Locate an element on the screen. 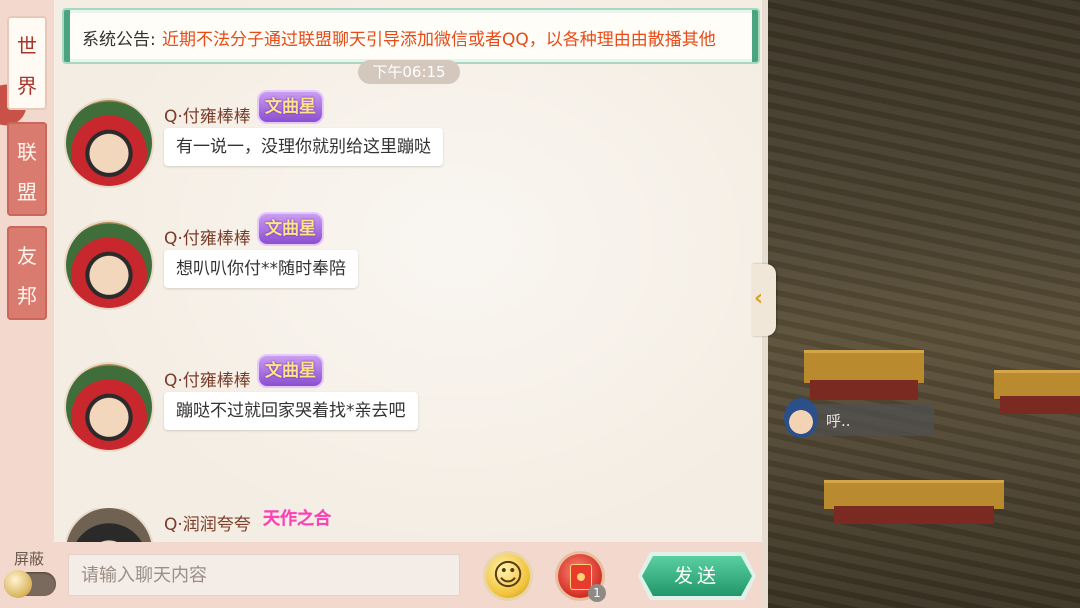 This screenshot has width=1080, height=608. chat-input-bar: 屏蔽 ☺ 1 发送 is located at coordinates (382, 575).